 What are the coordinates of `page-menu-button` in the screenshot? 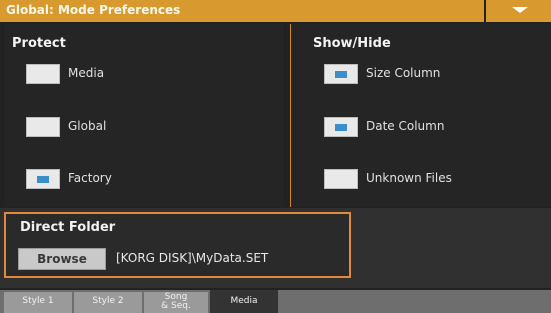 It's located at (517, 11).